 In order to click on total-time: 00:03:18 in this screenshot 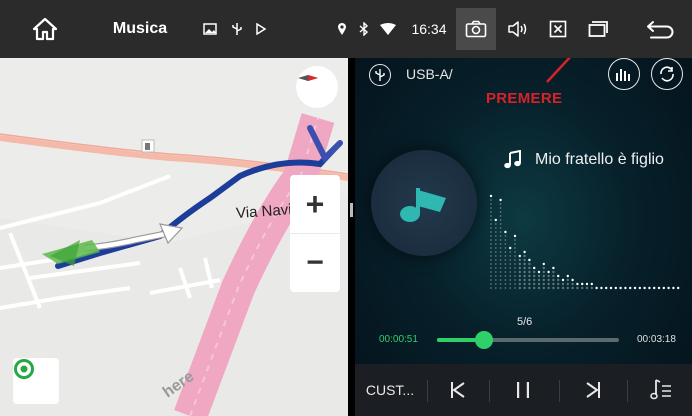, I will do `click(656, 339)`.